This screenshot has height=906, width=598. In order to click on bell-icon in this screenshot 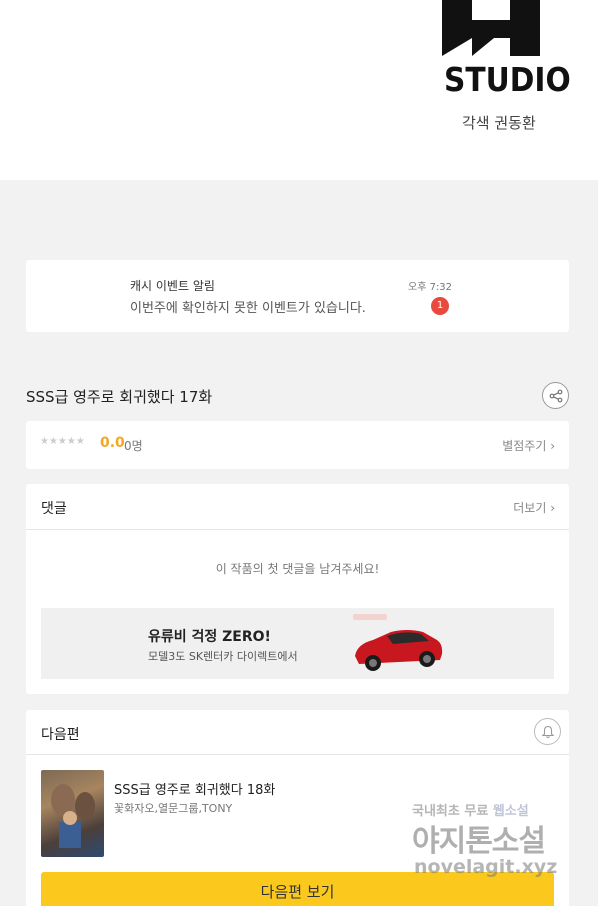, I will do `click(547, 731)`.